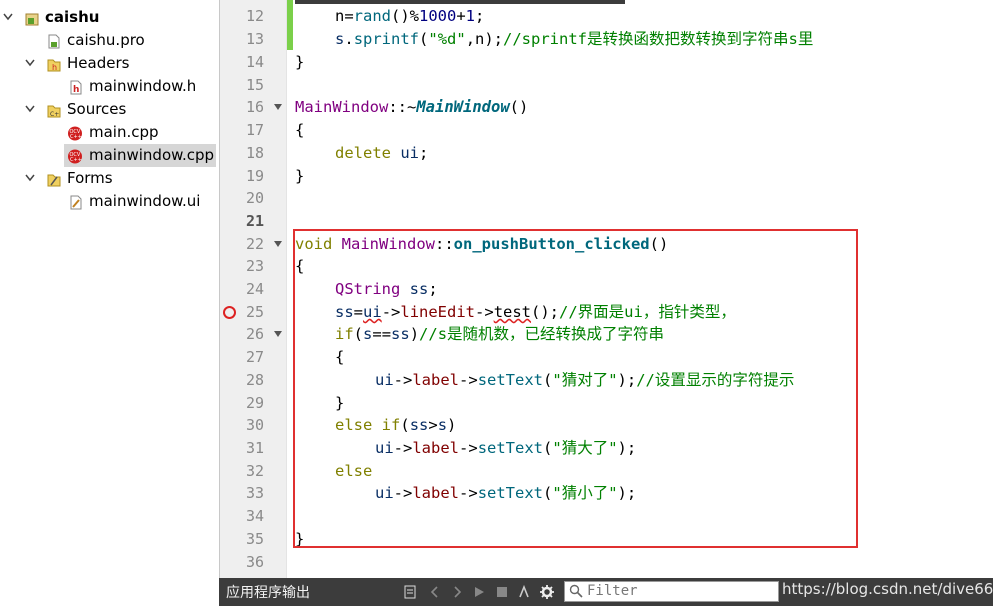  Describe the element at coordinates (435, 592) in the screenshot. I see `previous-icon` at that location.